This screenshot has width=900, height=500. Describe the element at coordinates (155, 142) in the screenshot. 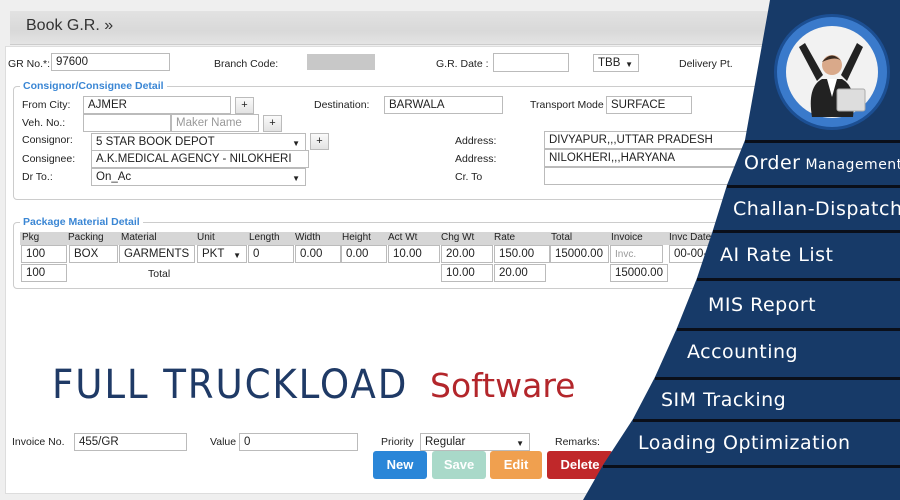

I see `consignor-value: 5 STAR BOOK DEPOT` at that location.